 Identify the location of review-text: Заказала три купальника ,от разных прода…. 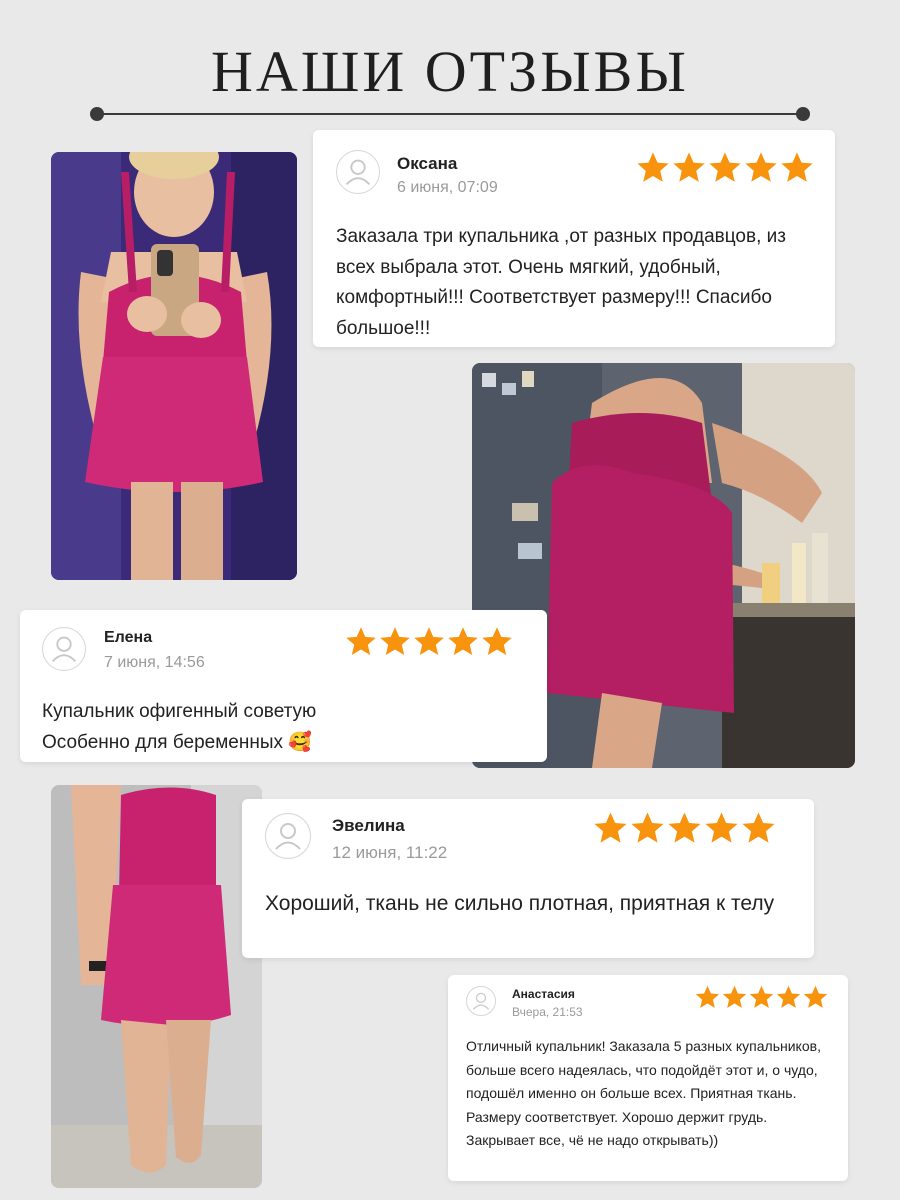
(561, 282).